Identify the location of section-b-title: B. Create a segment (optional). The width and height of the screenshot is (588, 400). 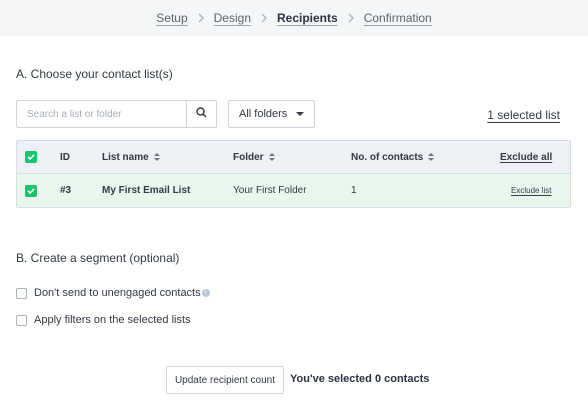
(98, 258).